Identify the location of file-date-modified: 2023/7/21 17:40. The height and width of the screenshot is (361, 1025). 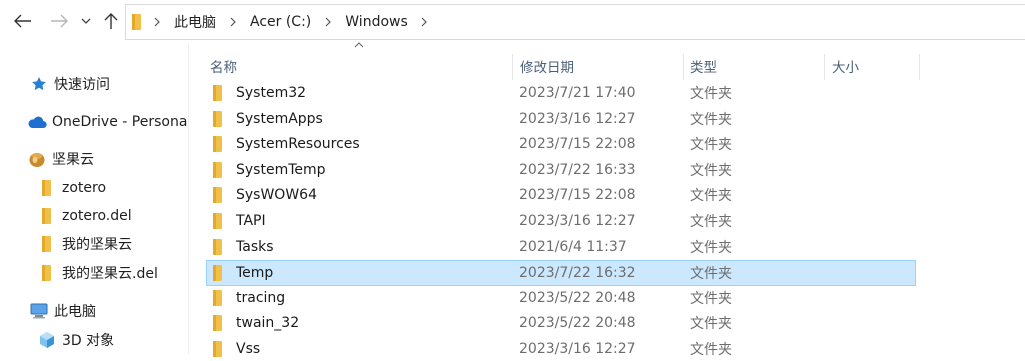
(577, 93).